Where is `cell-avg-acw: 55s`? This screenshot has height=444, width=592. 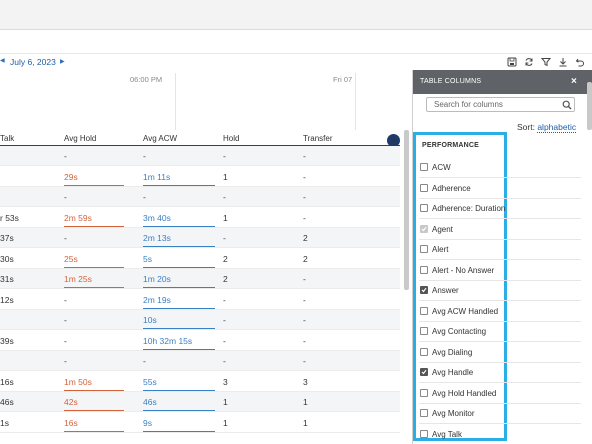
cell-avg-acw: 55s is located at coordinates (150, 381).